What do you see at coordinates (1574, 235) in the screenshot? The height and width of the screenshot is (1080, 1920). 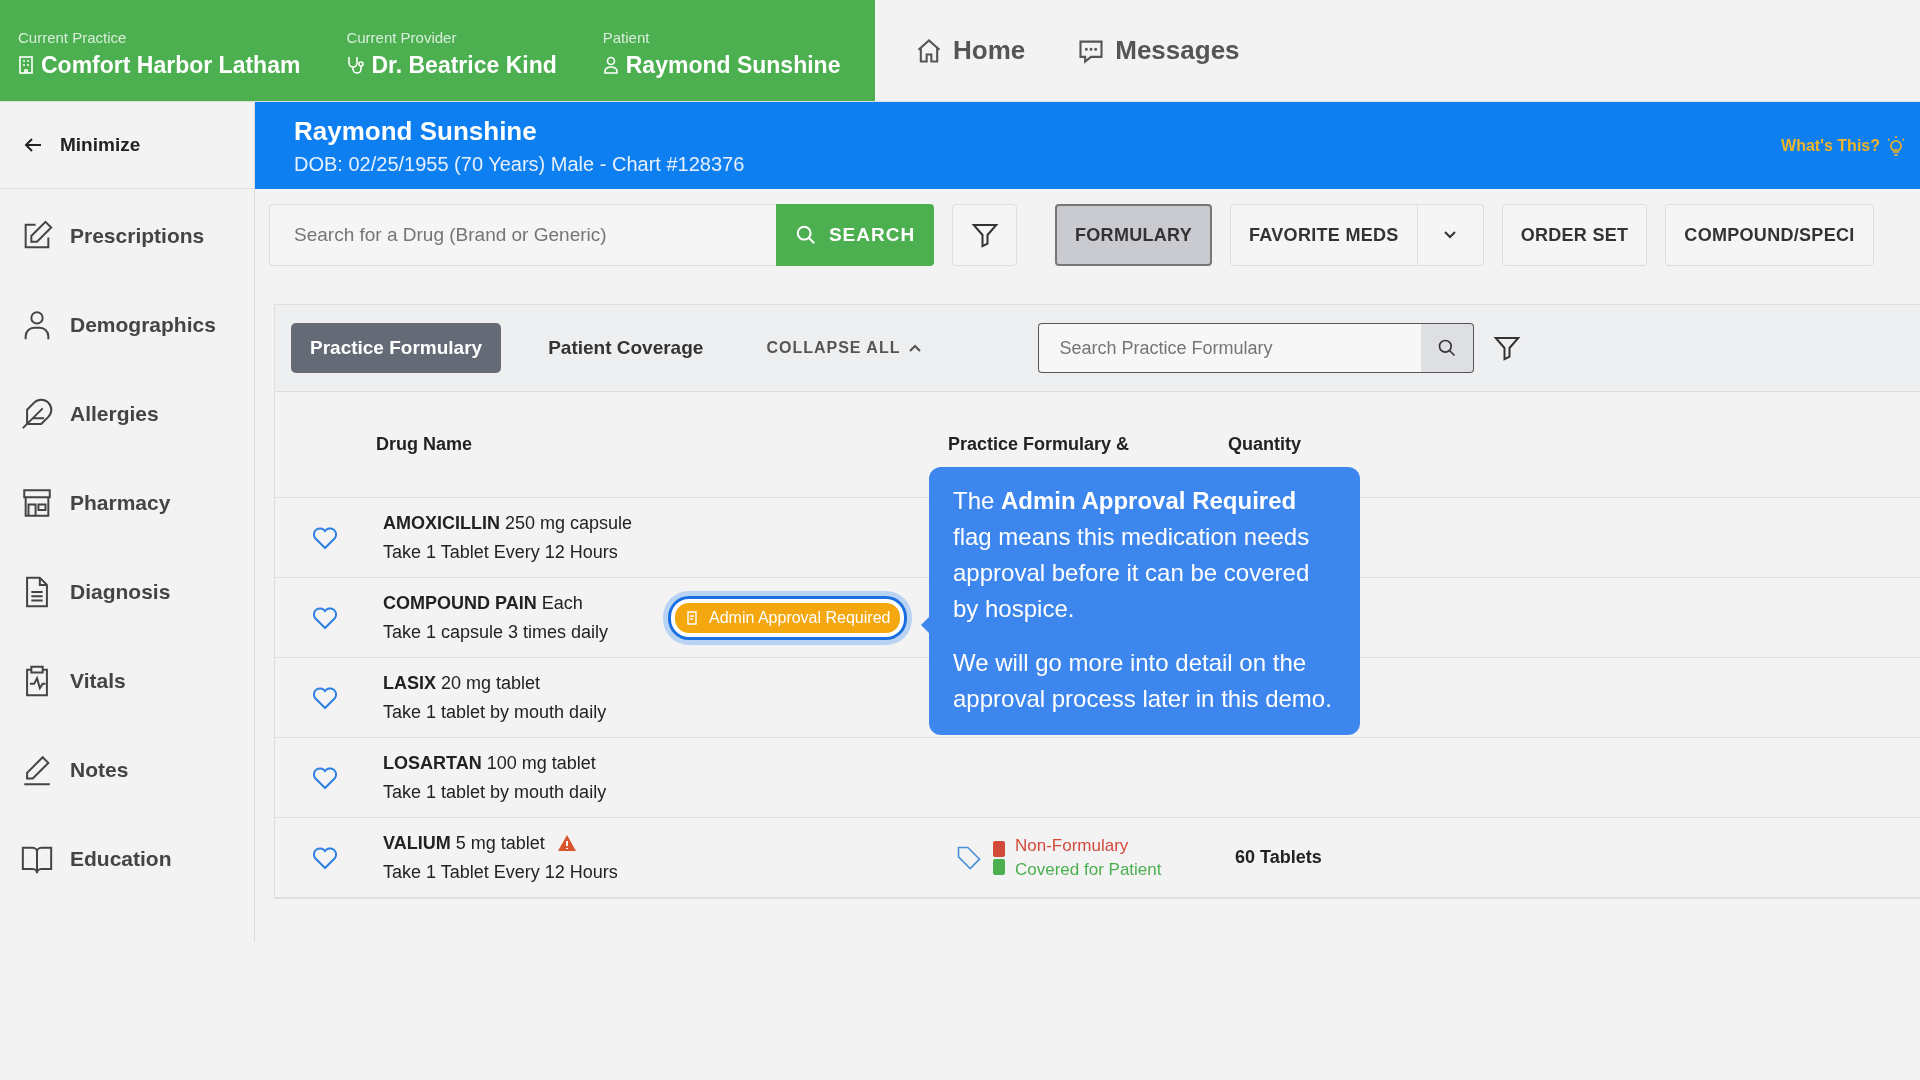 I see `toolbar-button: ORDER SET` at bounding box center [1574, 235].